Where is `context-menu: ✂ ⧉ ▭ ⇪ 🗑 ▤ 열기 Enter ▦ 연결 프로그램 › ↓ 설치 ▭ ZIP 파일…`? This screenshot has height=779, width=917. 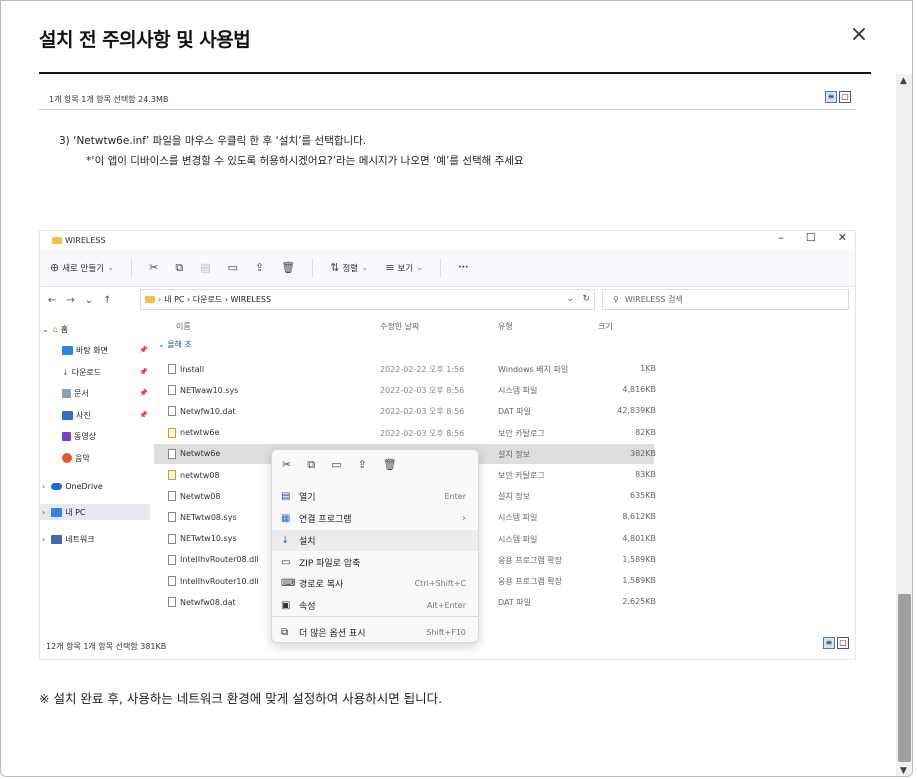
context-menu: ✂ ⧉ ▭ ⇪ 🗑 ▤ 열기 Enter ▦ 연결 프로그램 › ↓ 설치 ▭ ZIP 파일… is located at coordinates (375, 546).